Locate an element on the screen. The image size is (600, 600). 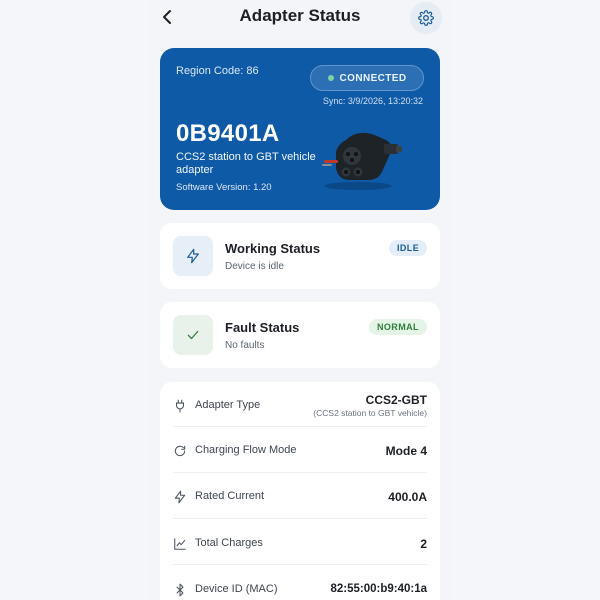
chart-icon is located at coordinates (180, 544).